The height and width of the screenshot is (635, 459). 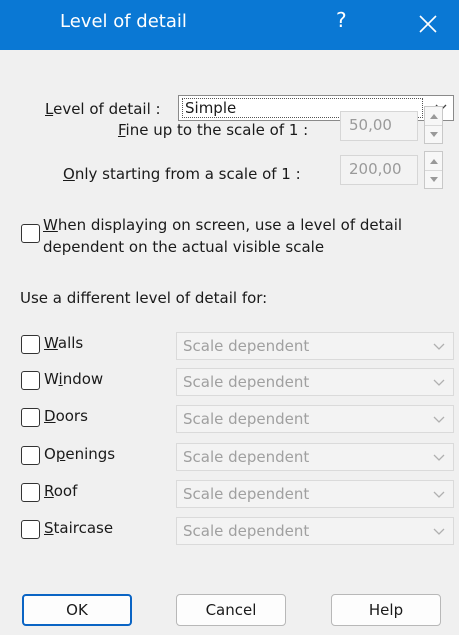 I want to click on help-button: Help, so click(x=386, y=610).